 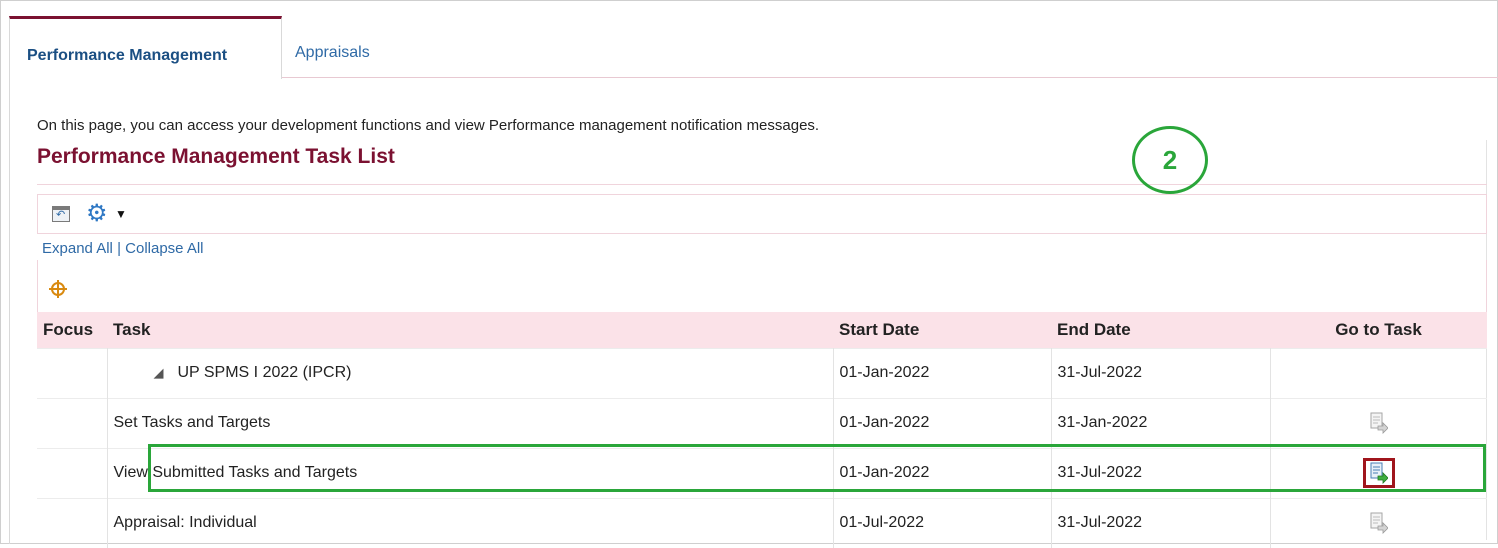 I want to click on task-cell: Set Tasks and Targets, so click(x=470, y=422).